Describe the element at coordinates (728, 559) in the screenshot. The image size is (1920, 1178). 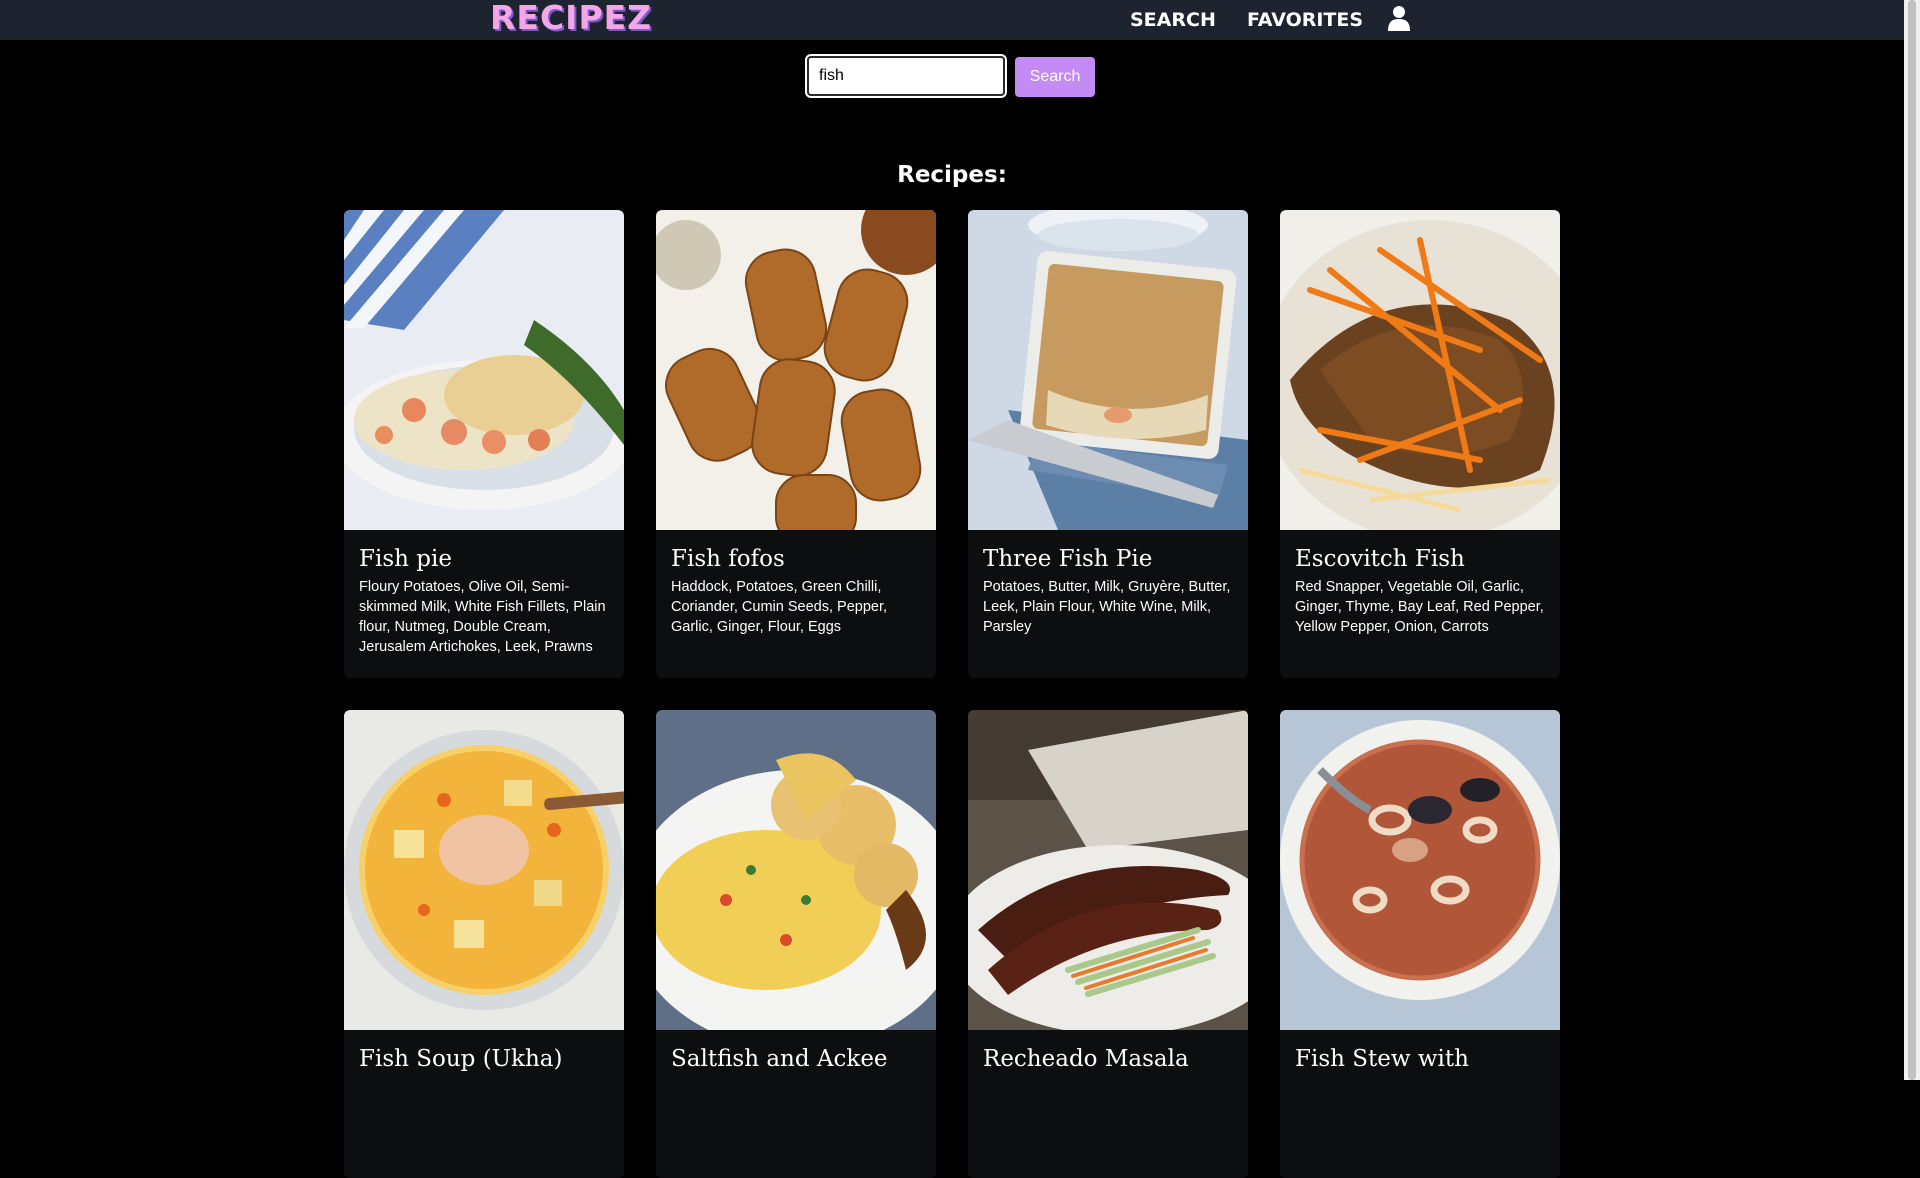
I see `recipe-title: Fish fofos` at that location.